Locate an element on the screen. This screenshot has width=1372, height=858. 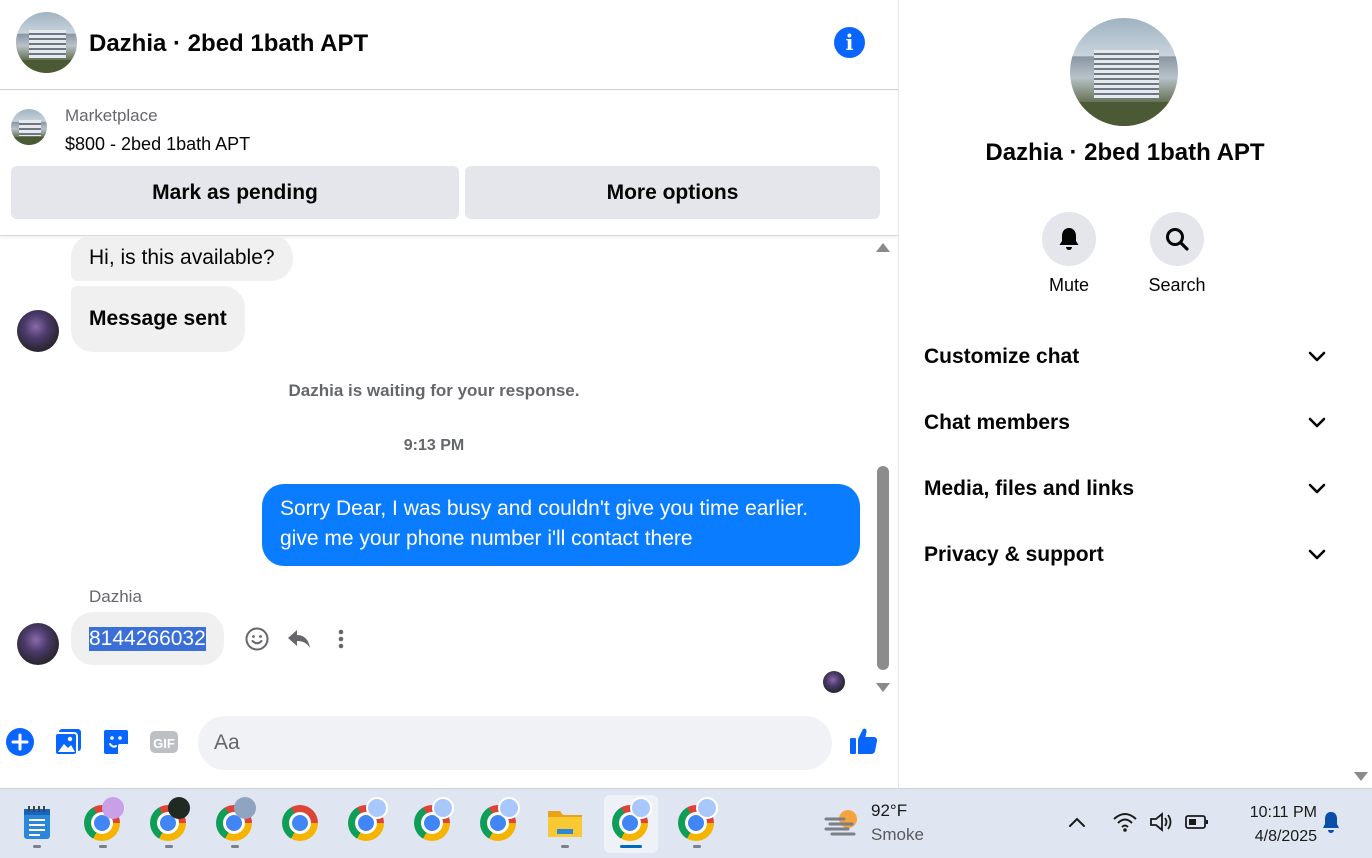
more-icon is located at coordinates (341, 639).